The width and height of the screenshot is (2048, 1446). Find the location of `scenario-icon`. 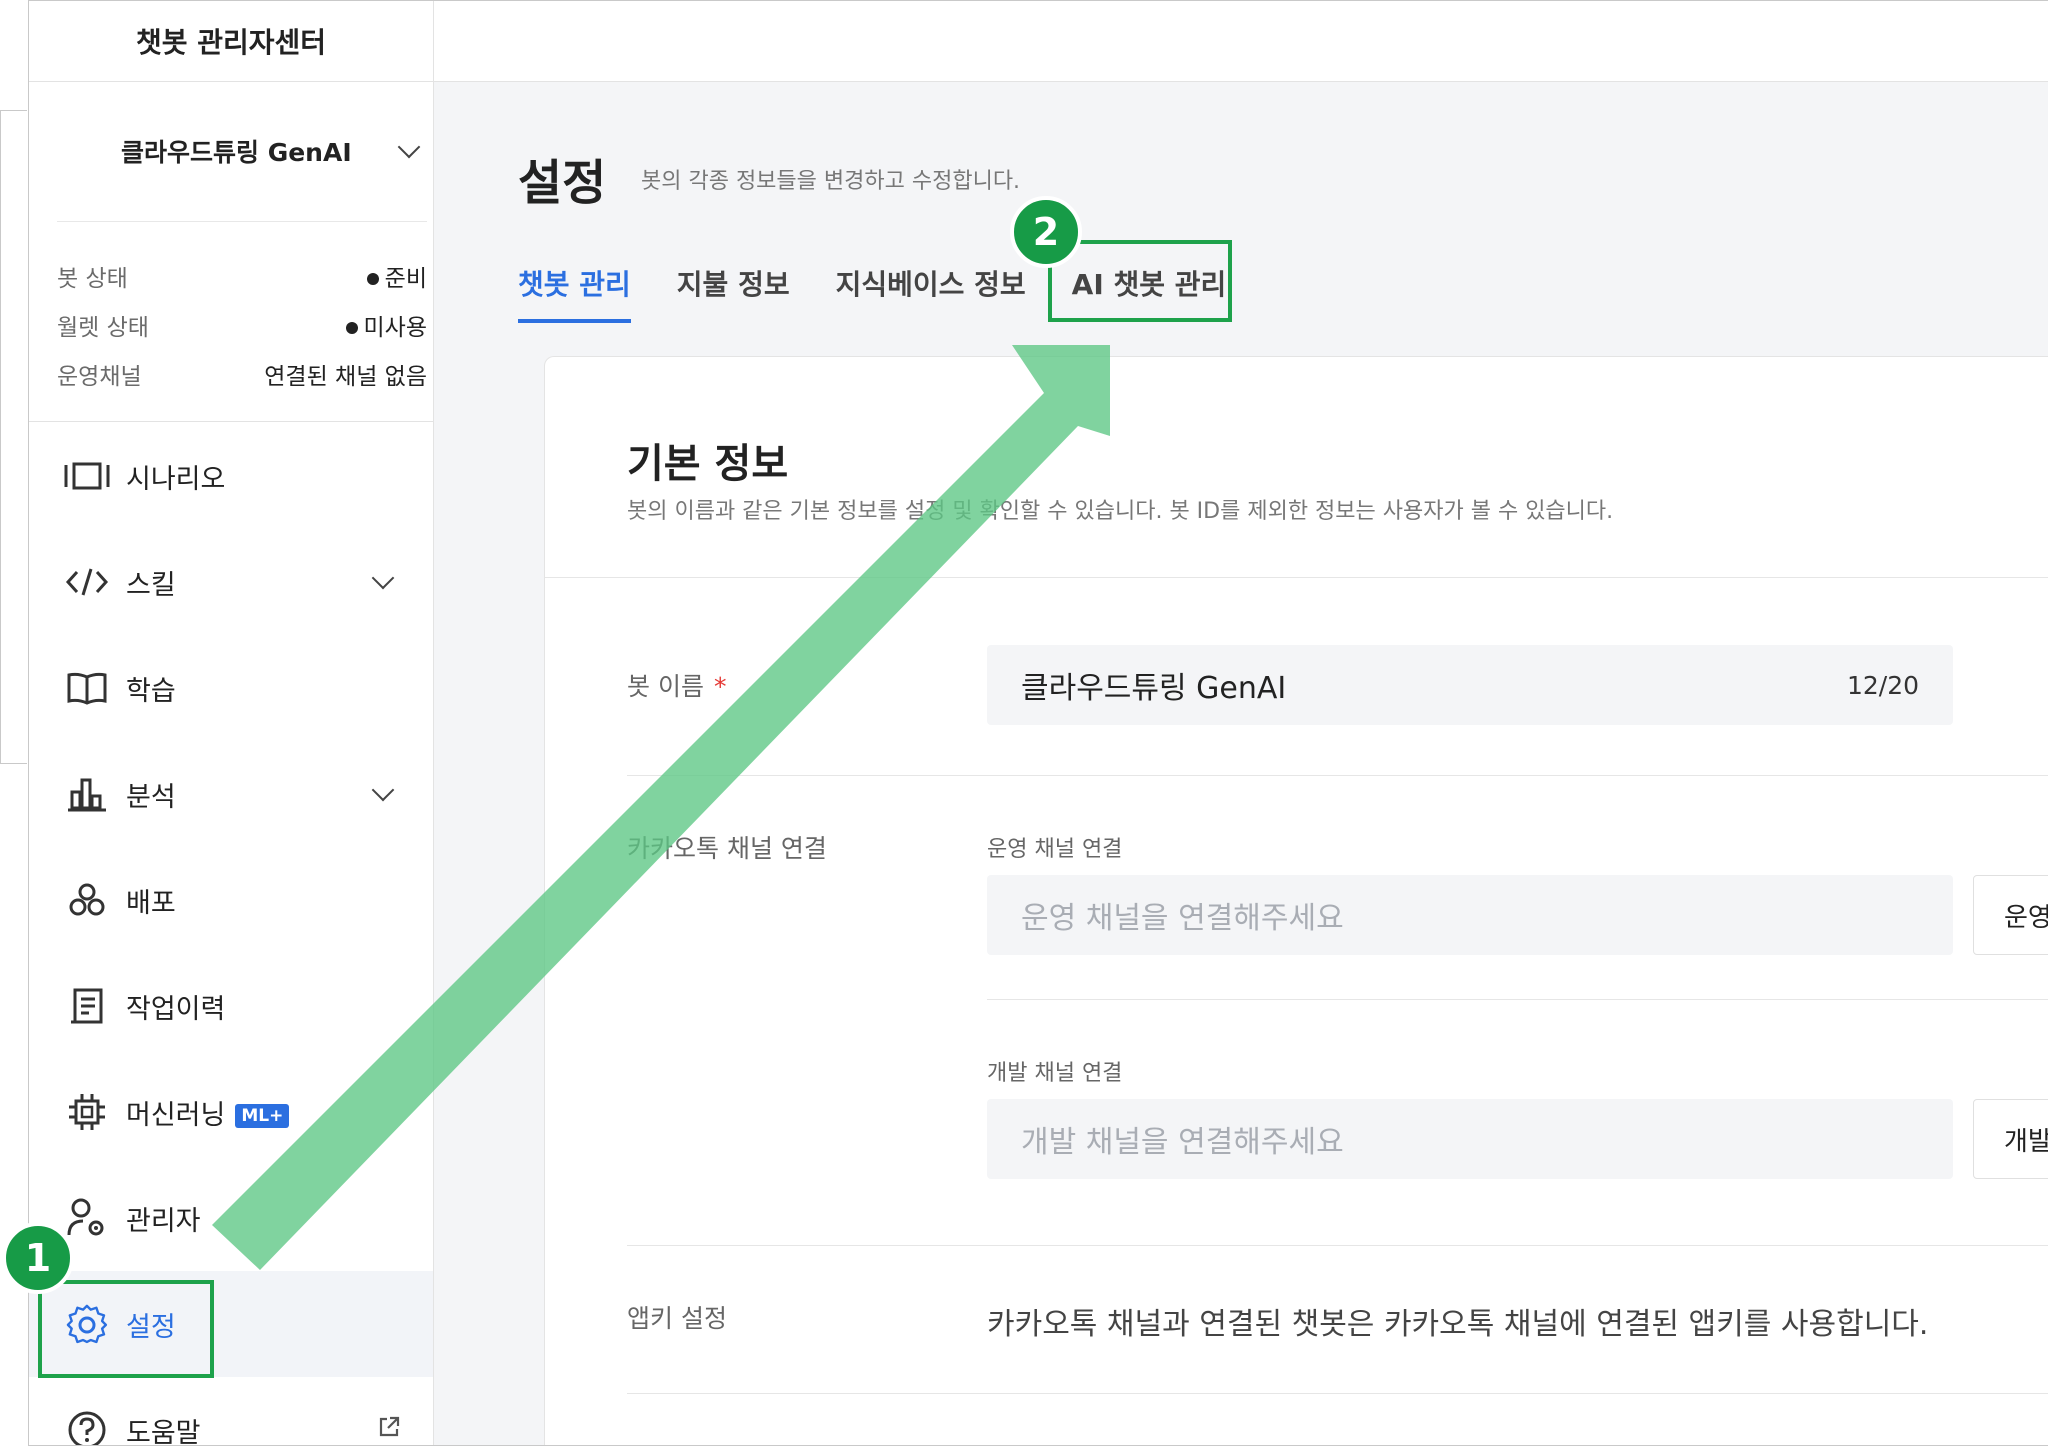

scenario-icon is located at coordinates (87, 476).